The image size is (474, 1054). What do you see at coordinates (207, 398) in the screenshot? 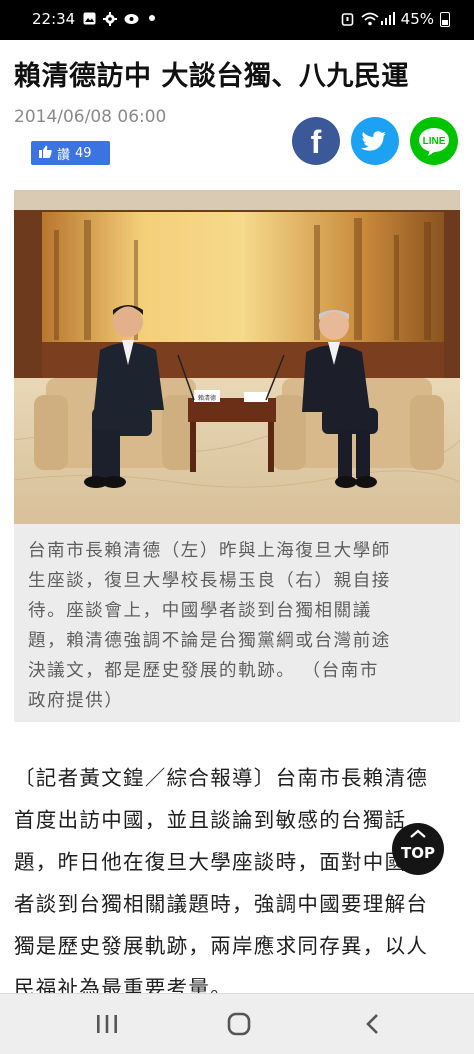
I see `photo-placard: 賴清德` at bounding box center [207, 398].